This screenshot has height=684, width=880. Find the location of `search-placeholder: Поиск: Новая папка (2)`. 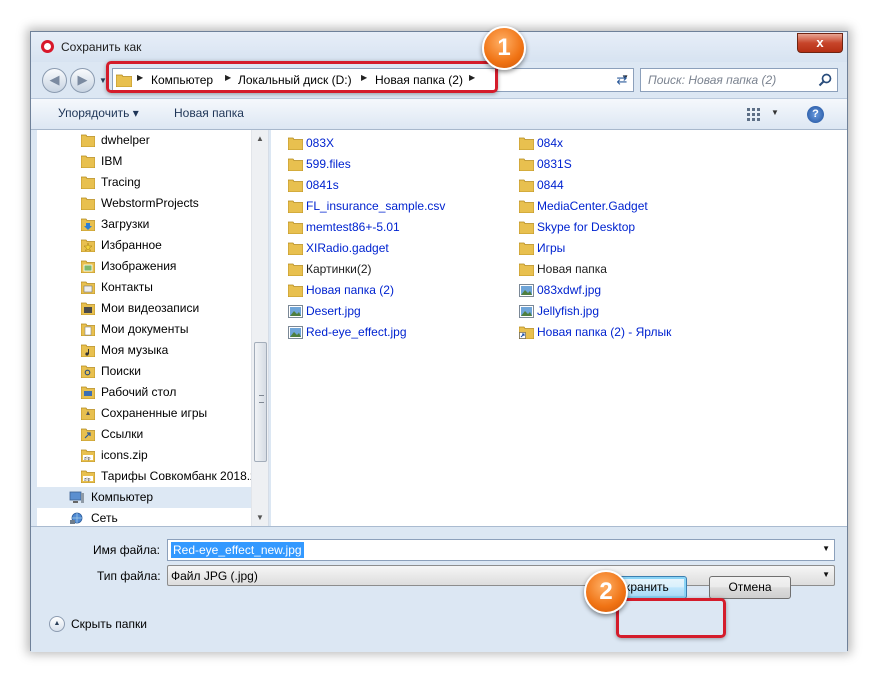

search-placeholder: Поиск: Новая папка (2) is located at coordinates (712, 80).